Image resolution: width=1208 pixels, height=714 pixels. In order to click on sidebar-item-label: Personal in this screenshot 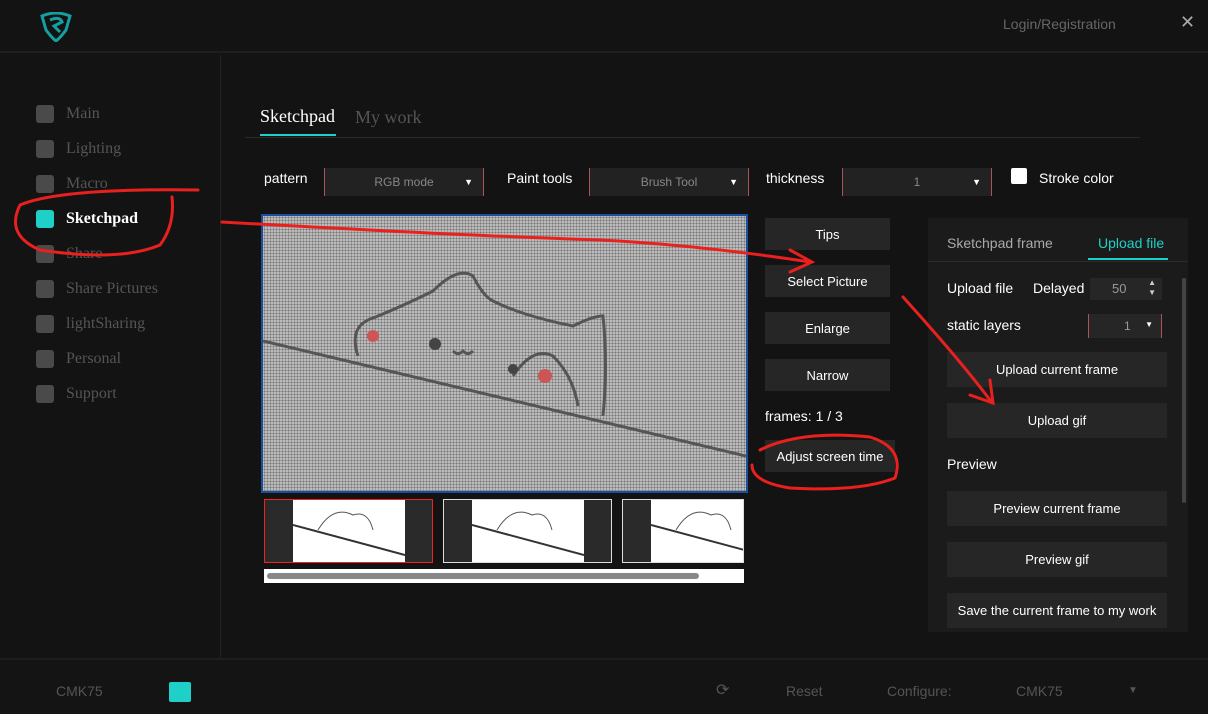, I will do `click(94, 358)`.